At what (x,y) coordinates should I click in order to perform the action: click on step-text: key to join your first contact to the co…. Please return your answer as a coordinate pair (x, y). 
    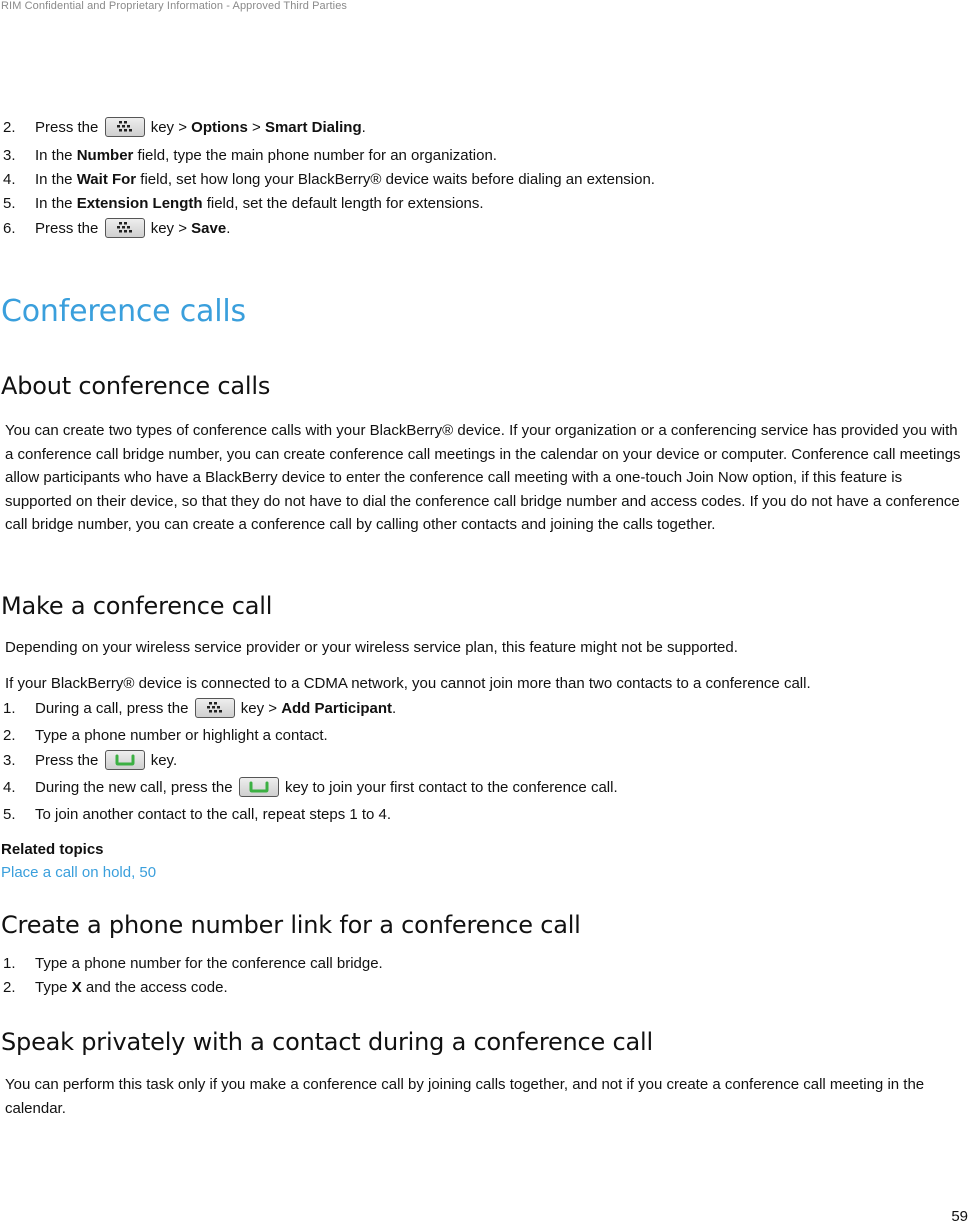
    Looking at the image, I should click on (449, 787).